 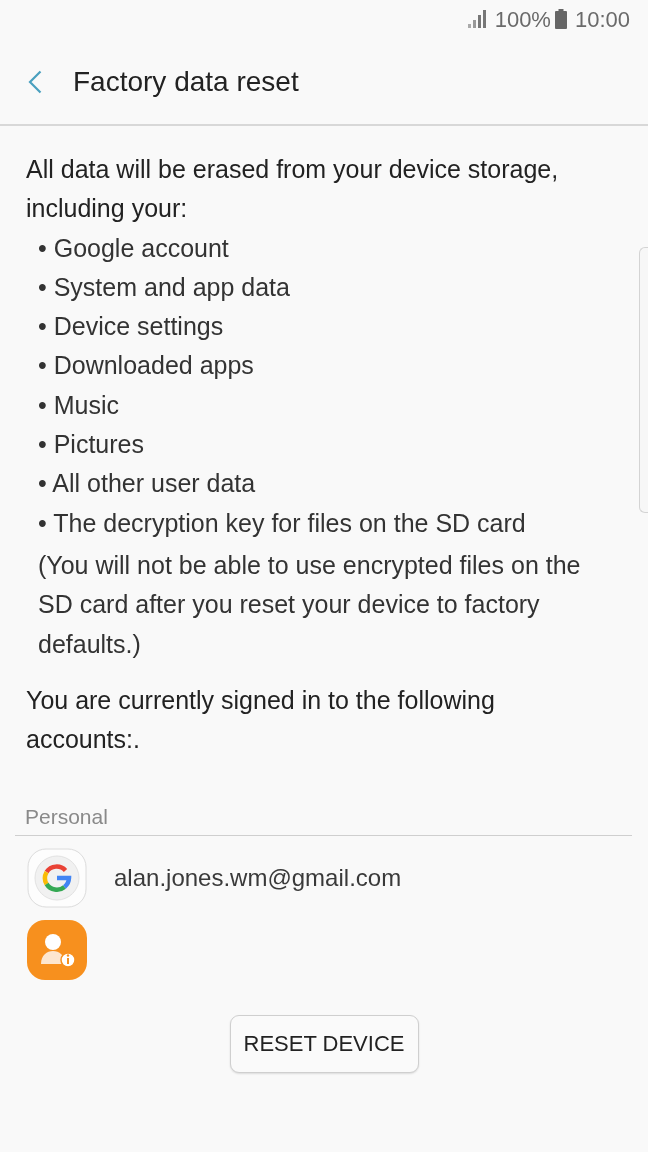 I want to click on clock-time: 10:00, so click(x=602, y=20).